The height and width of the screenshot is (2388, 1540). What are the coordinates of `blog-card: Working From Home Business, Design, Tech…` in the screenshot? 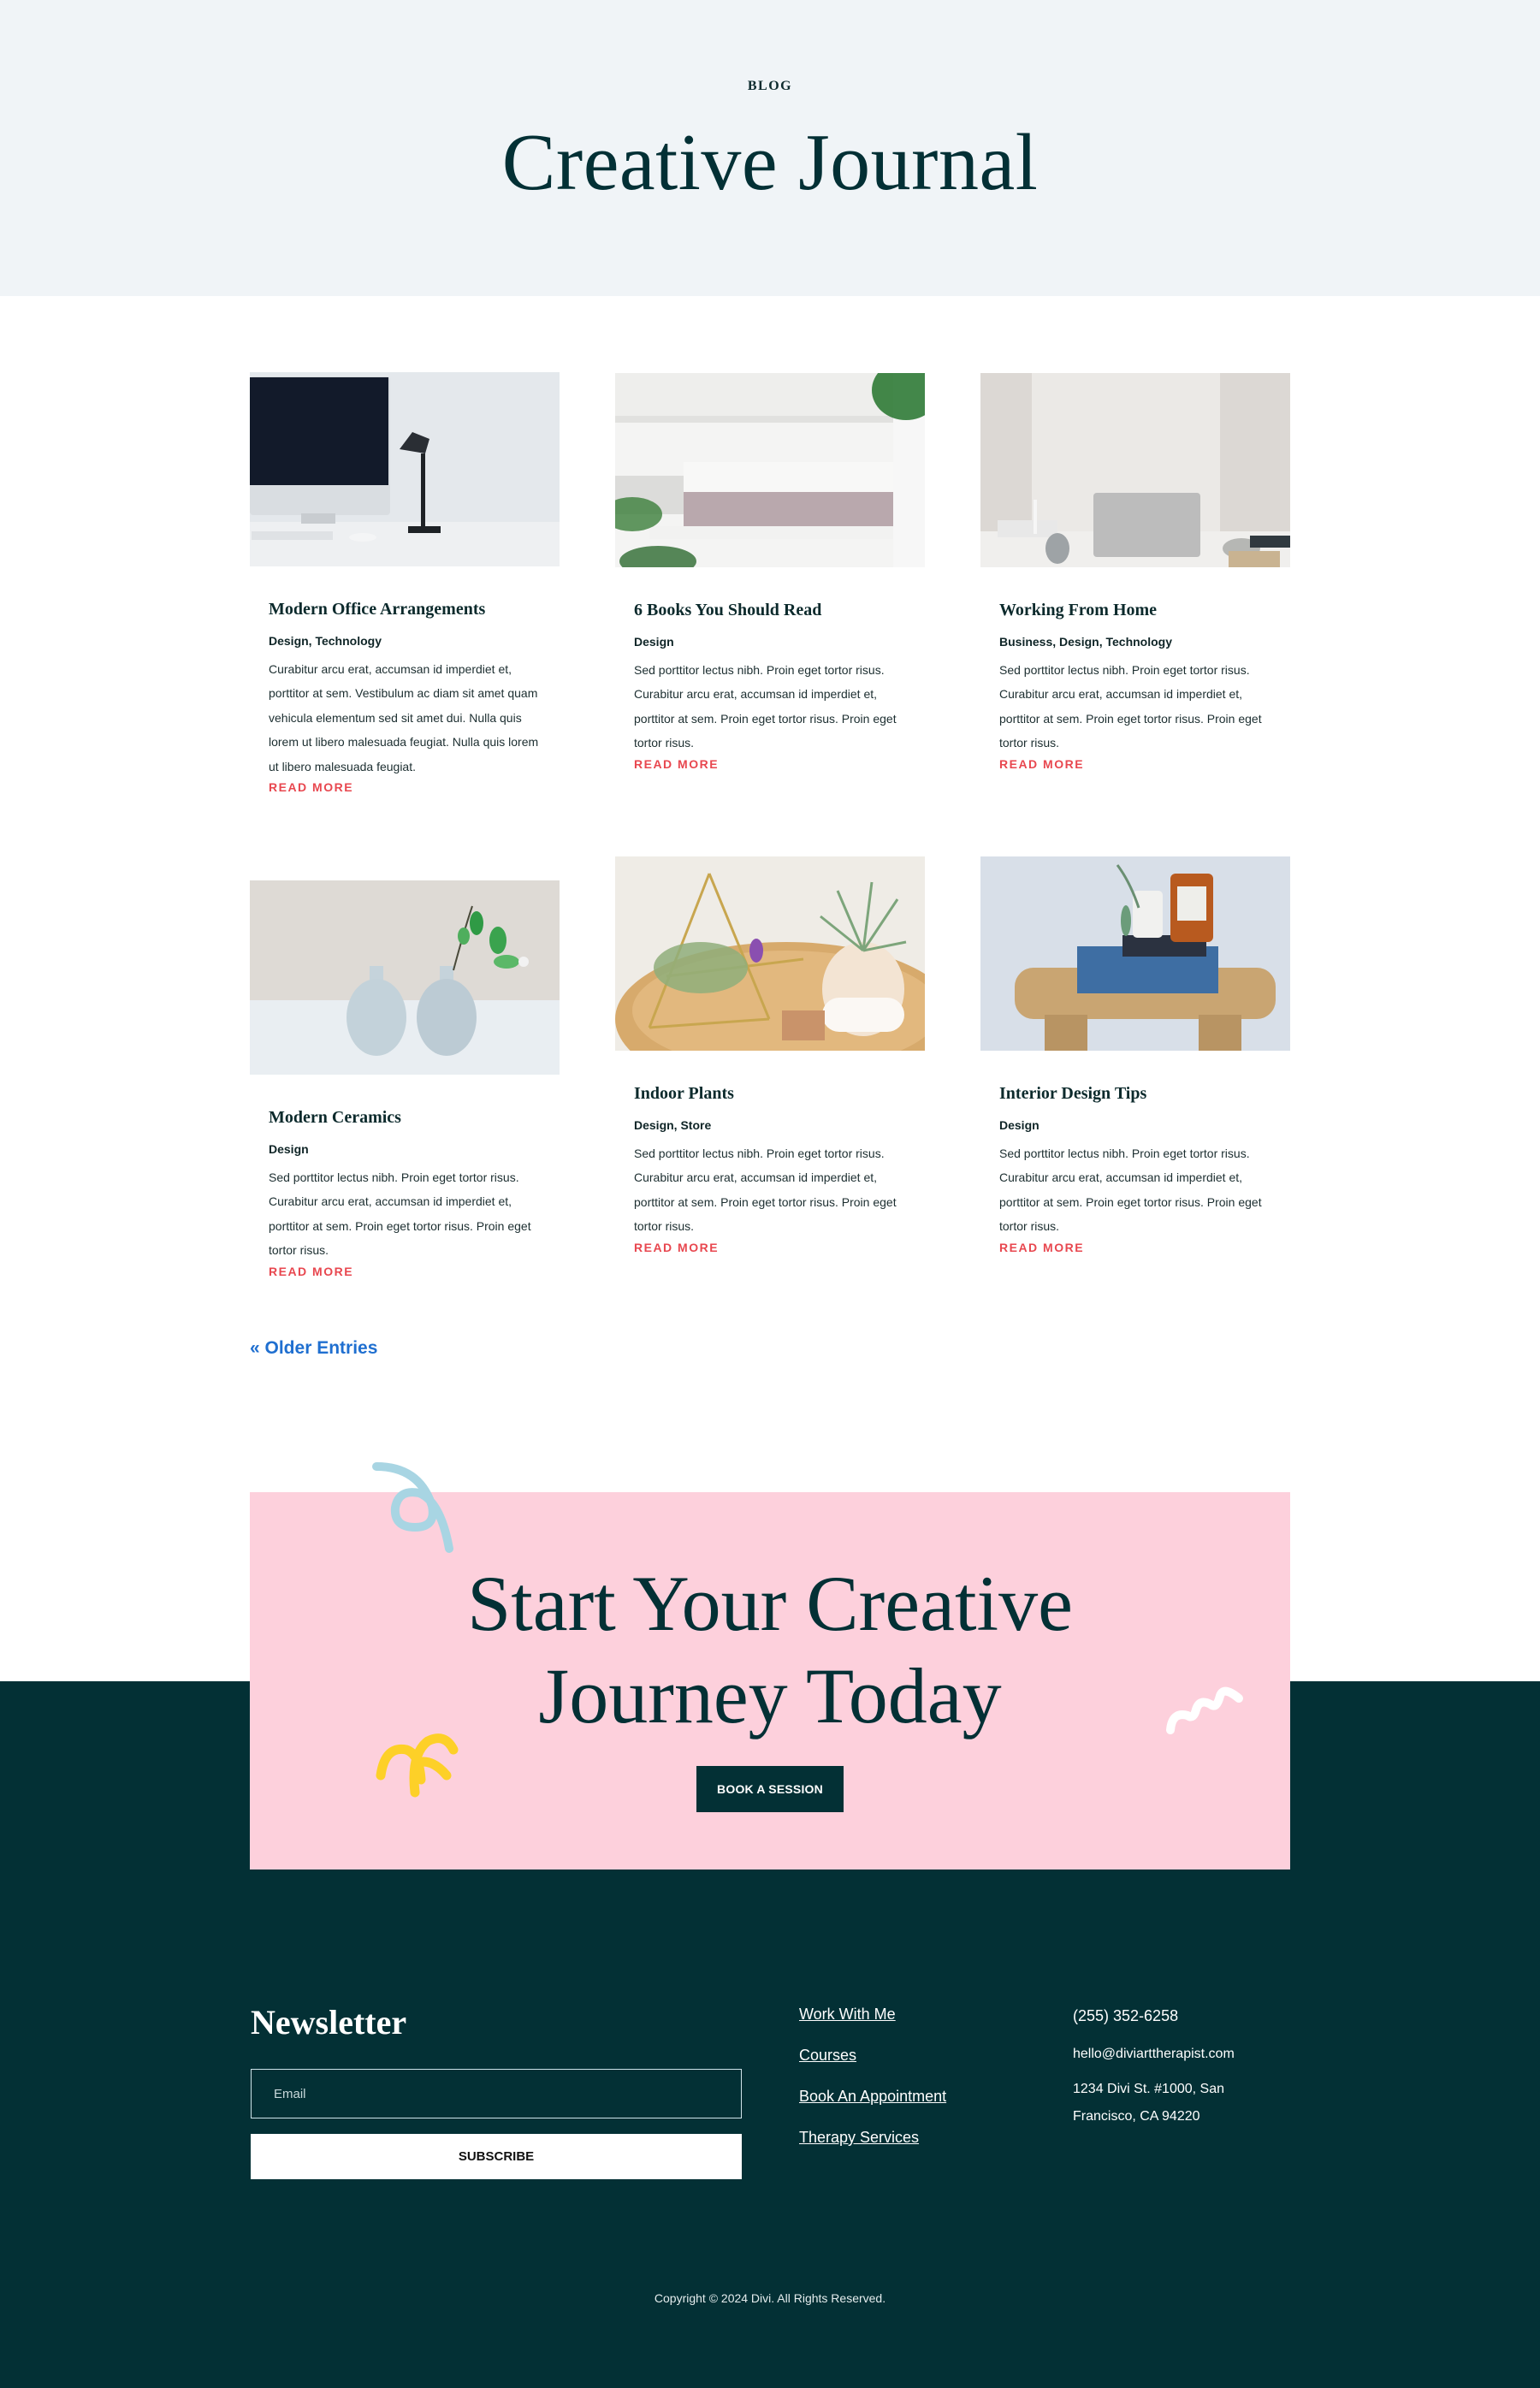 It's located at (1135, 573).